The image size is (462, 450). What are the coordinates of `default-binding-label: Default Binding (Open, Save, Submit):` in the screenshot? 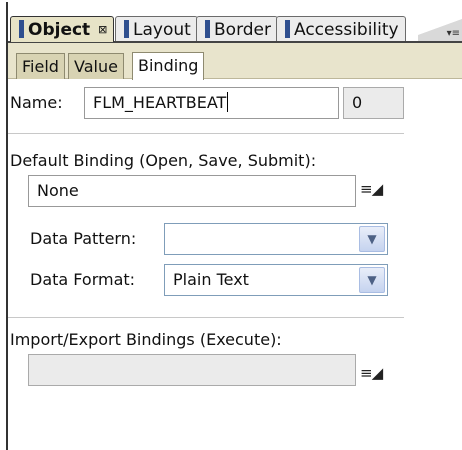 It's located at (163, 160).